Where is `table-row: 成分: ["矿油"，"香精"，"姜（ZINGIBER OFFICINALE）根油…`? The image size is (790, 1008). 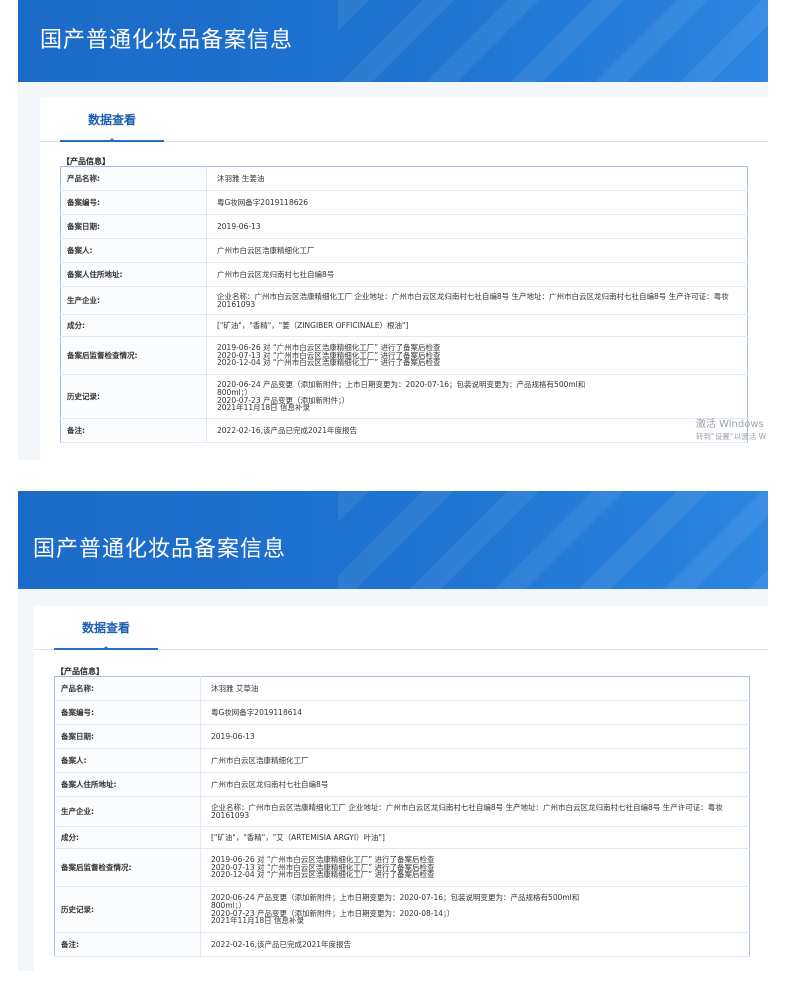
table-row: 成分: ["矿油"，"香精"，"姜（ZINGIBER OFFICINALE）根油… is located at coordinates (404, 325).